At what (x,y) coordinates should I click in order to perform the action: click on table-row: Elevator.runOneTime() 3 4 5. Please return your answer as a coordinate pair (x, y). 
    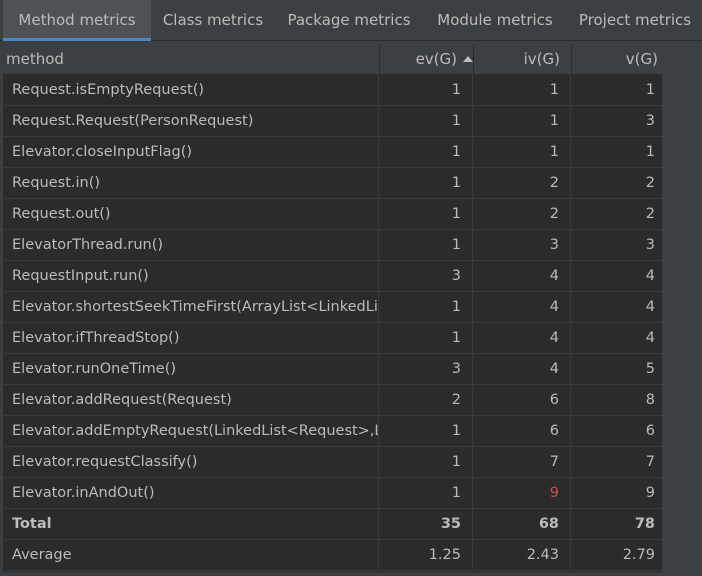
    Looking at the image, I should click on (332, 369).